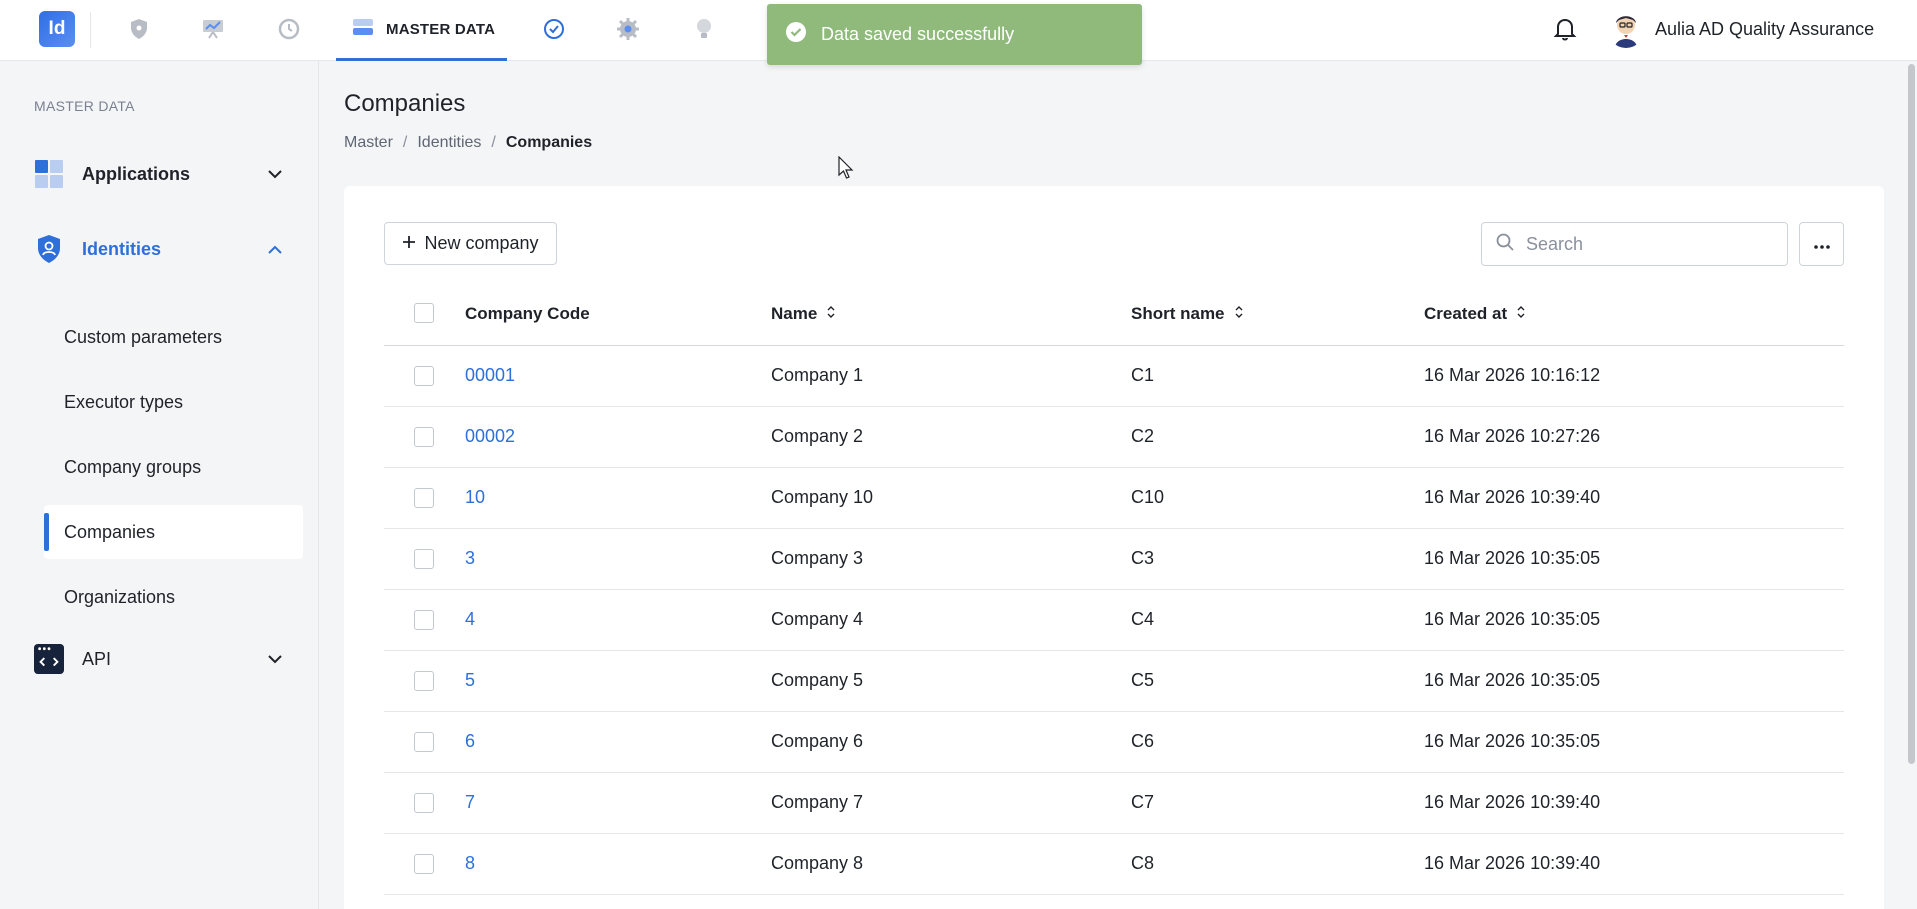 Image resolution: width=1917 pixels, height=909 pixels. What do you see at coordinates (90, 30) in the screenshot?
I see `logo-divider` at bounding box center [90, 30].